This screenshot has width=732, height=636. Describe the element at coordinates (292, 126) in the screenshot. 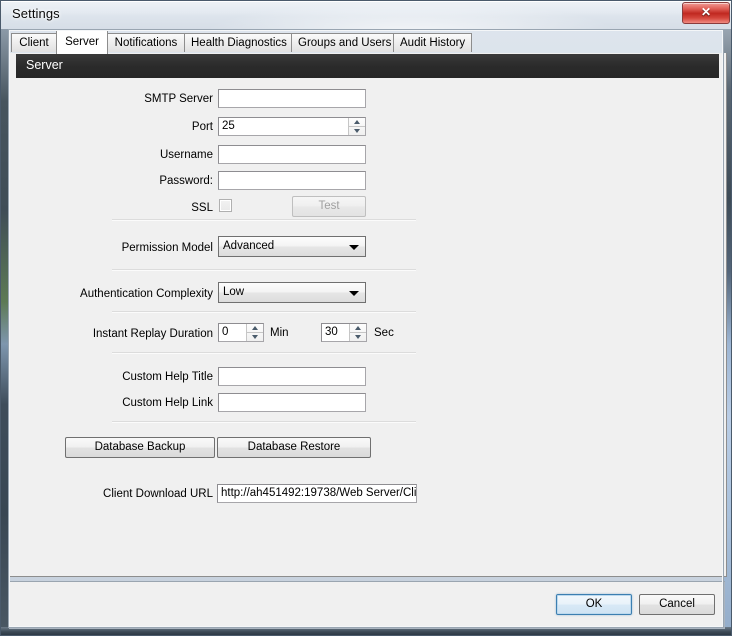

I see `port-spinner: 25` at that location.